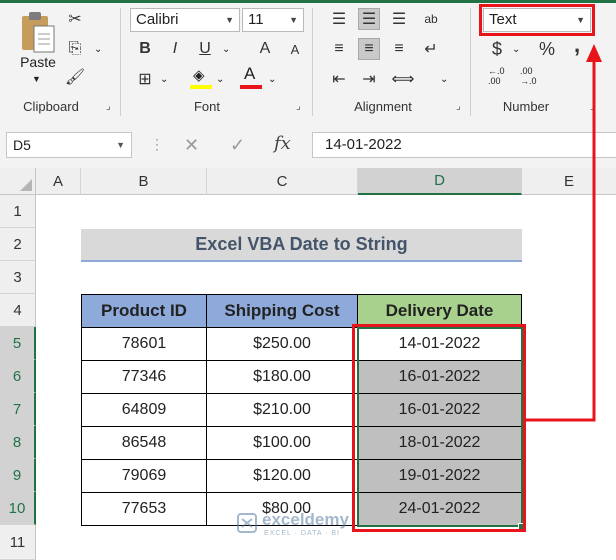  Describe the element at coordinates (383, 106) in the screenshot. I see `alignment-group-label: Alignment` at that location.